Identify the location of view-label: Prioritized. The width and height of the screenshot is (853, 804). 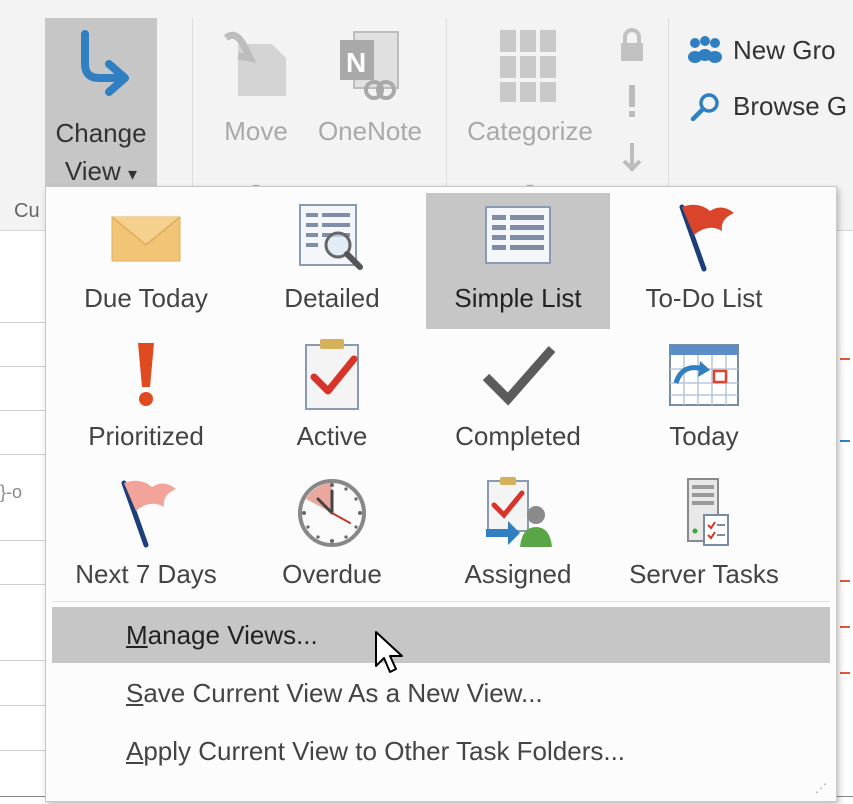
(146, 436).